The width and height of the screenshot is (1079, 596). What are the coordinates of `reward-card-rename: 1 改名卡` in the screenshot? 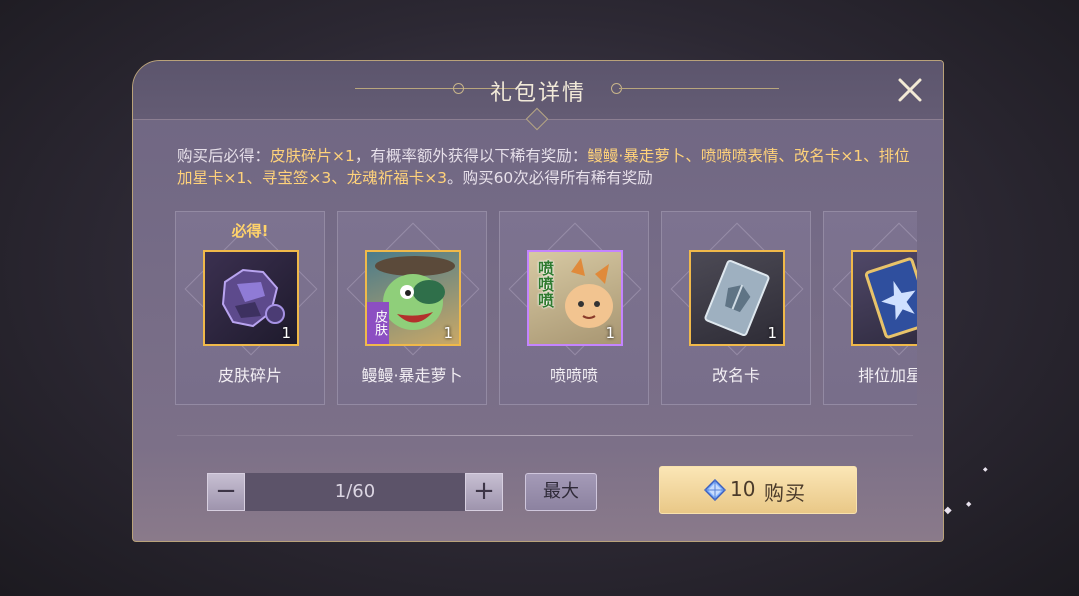 It's located at (736, 308).